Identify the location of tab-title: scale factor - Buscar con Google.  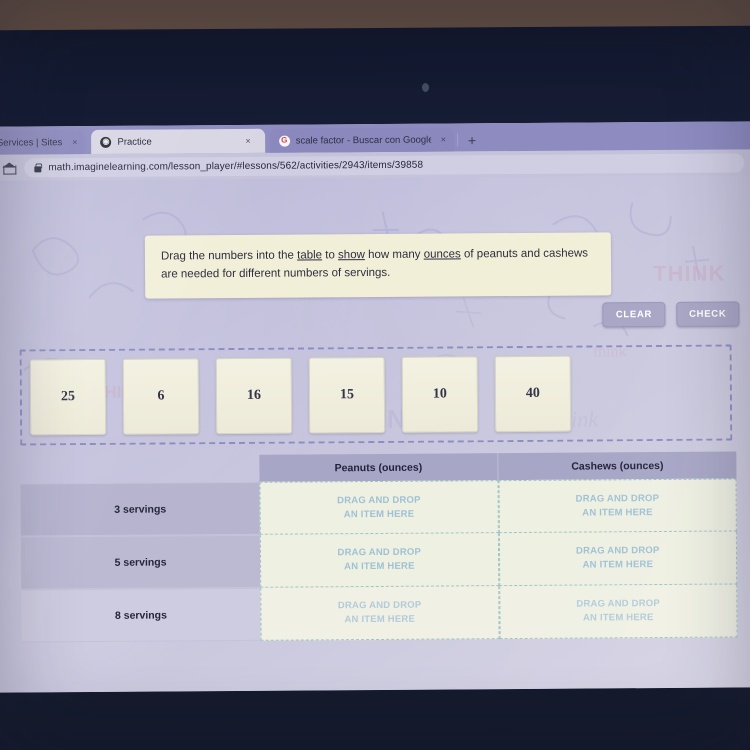
(363, 140).